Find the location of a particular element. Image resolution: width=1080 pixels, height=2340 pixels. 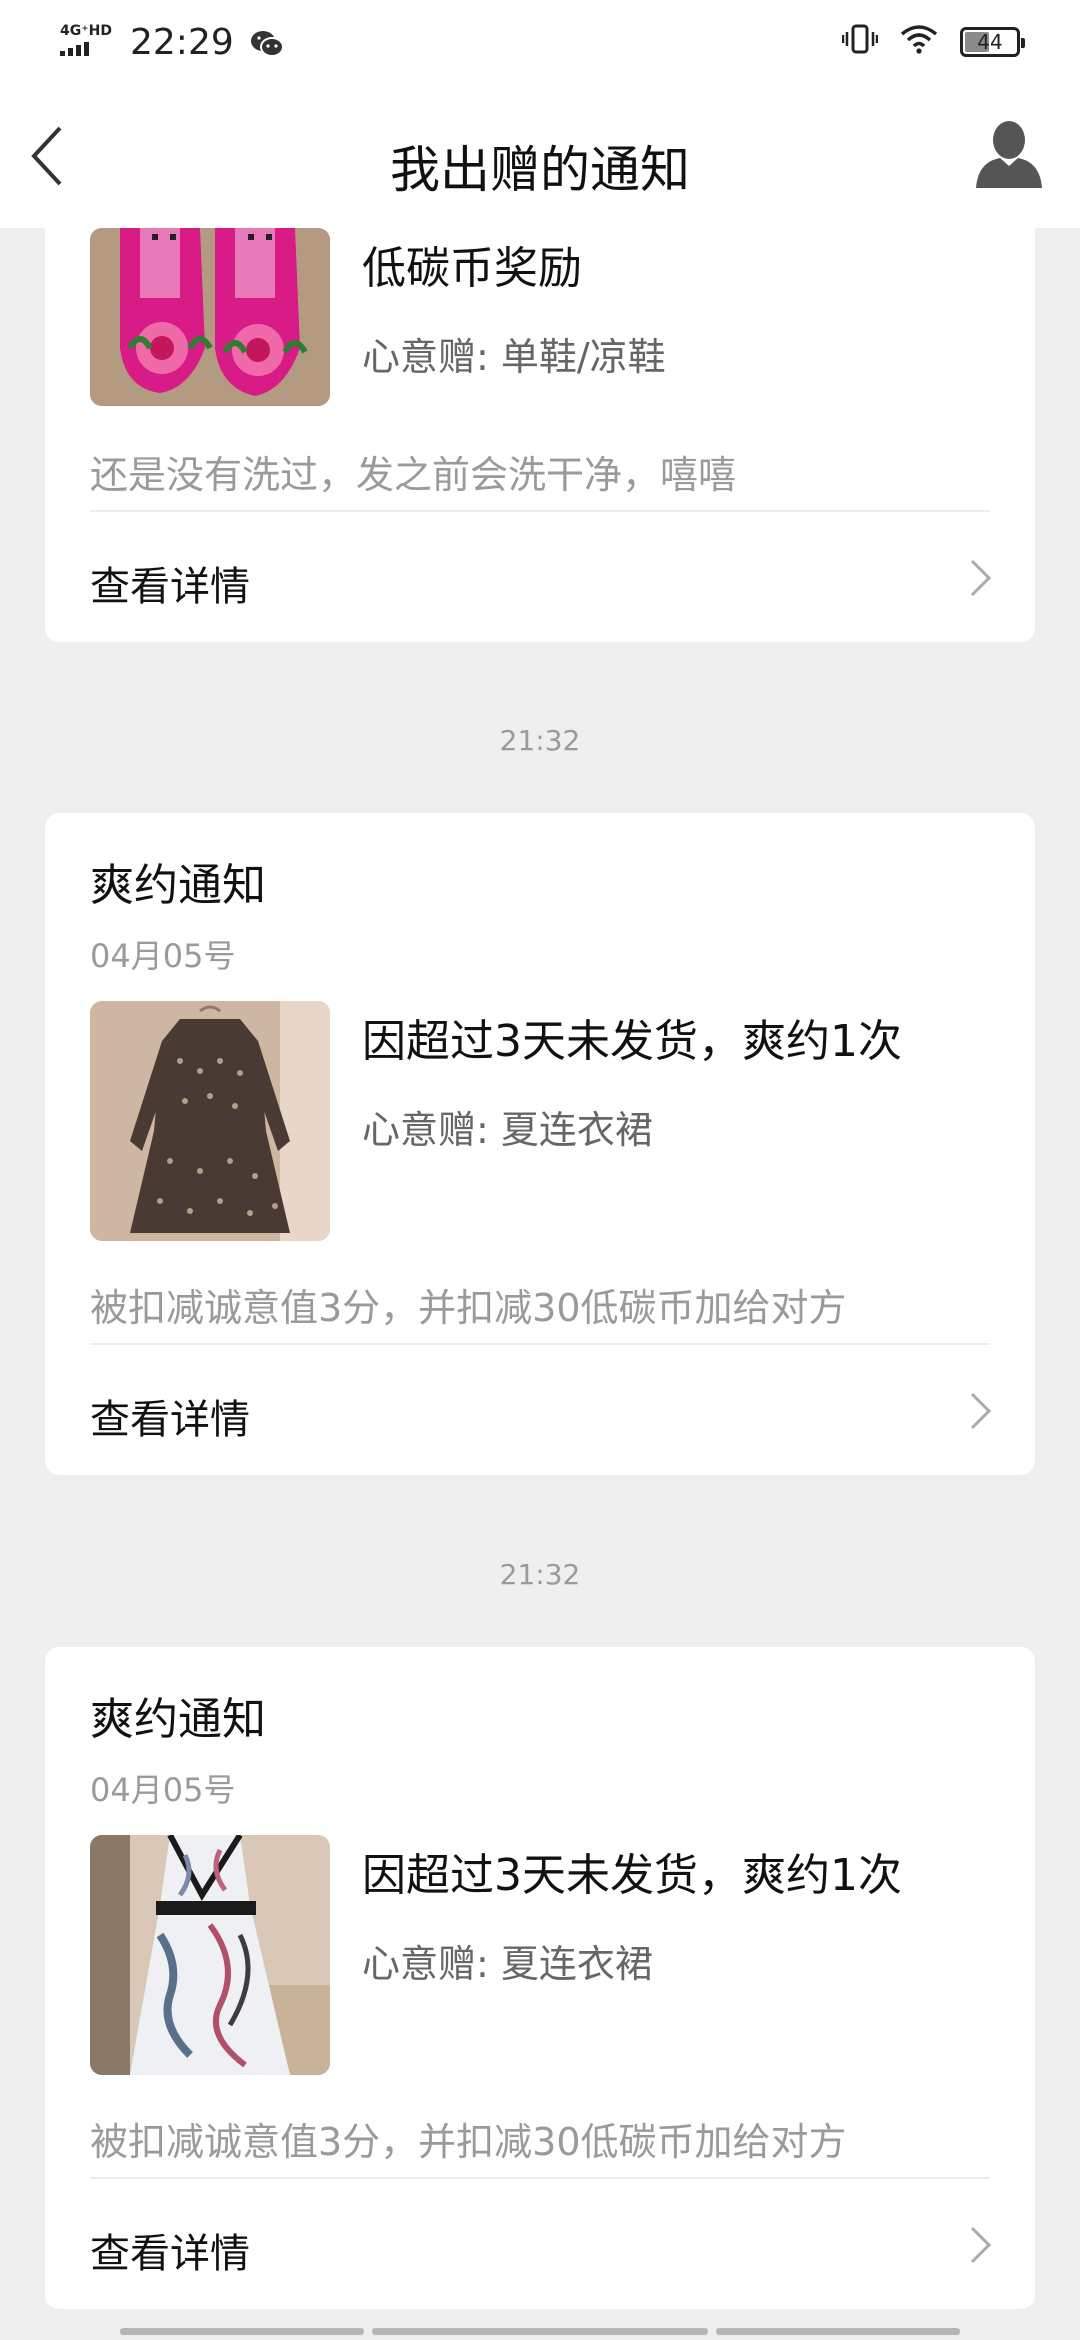

bottom-indicator is located at coordinates (540, 2332).